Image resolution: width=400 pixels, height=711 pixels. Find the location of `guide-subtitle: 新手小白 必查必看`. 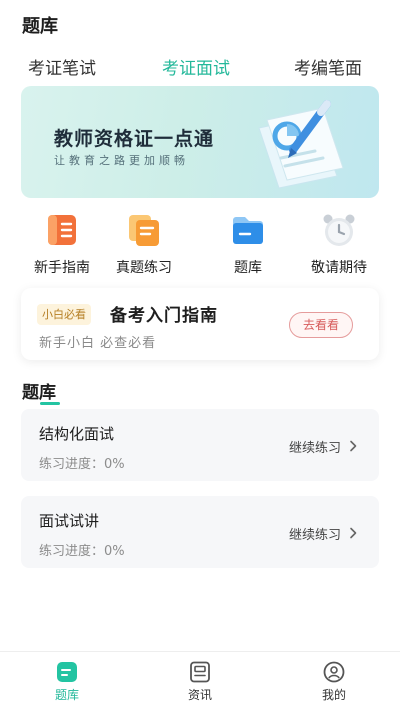

guide-subtitle: 新手小白 必查必看 is located at coordinates (98, 343).